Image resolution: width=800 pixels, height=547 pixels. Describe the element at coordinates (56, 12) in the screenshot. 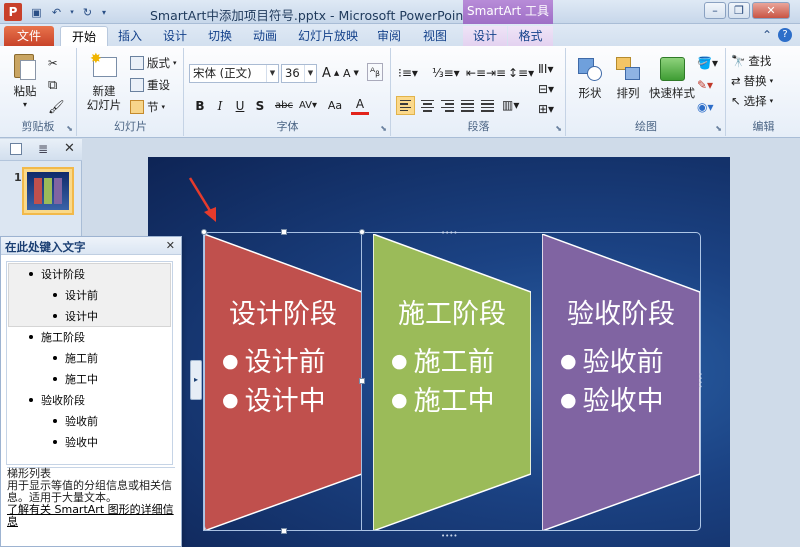

I see `undo-icon: ↶` at that location.